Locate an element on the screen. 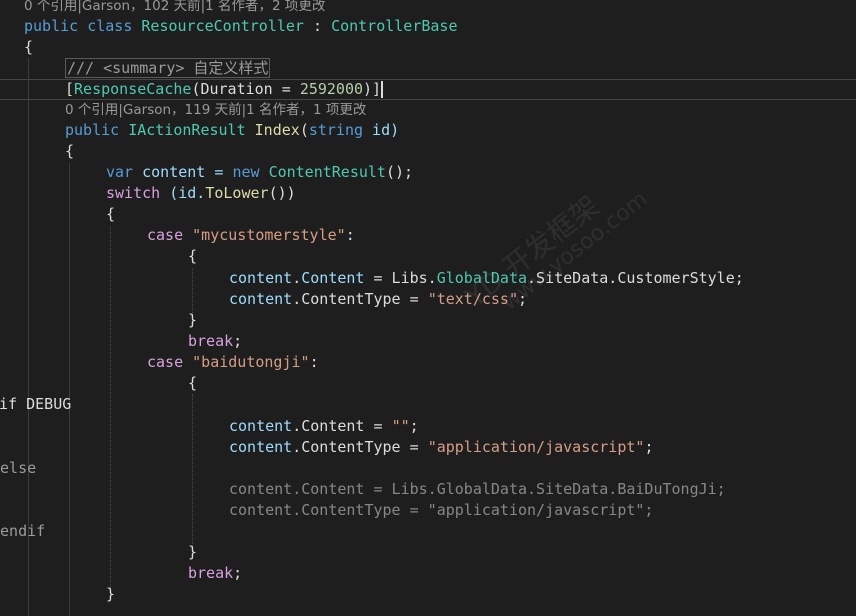  variable-name: content = is located at coordinates (183, 172).